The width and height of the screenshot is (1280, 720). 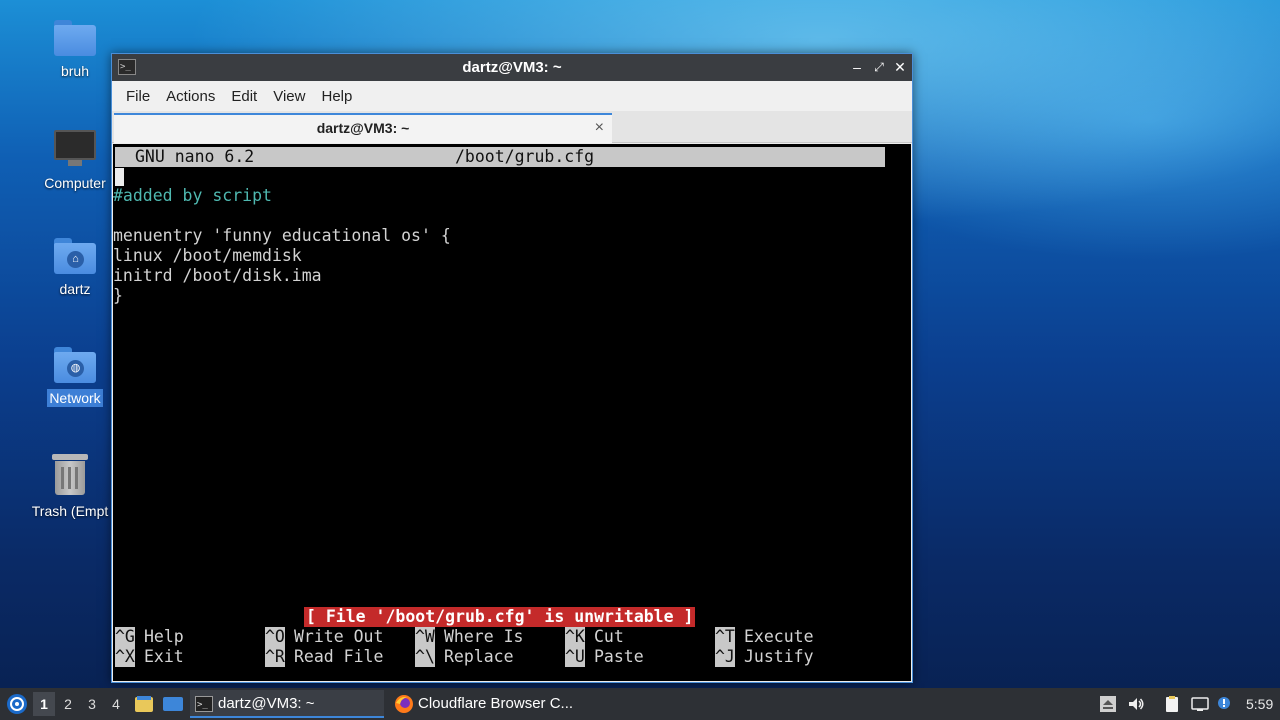 What do you see at coordinates (207, 255) in the screenshot?
I see `editor-line: linux /boot/memdisk` at bounding box center [207, 255].